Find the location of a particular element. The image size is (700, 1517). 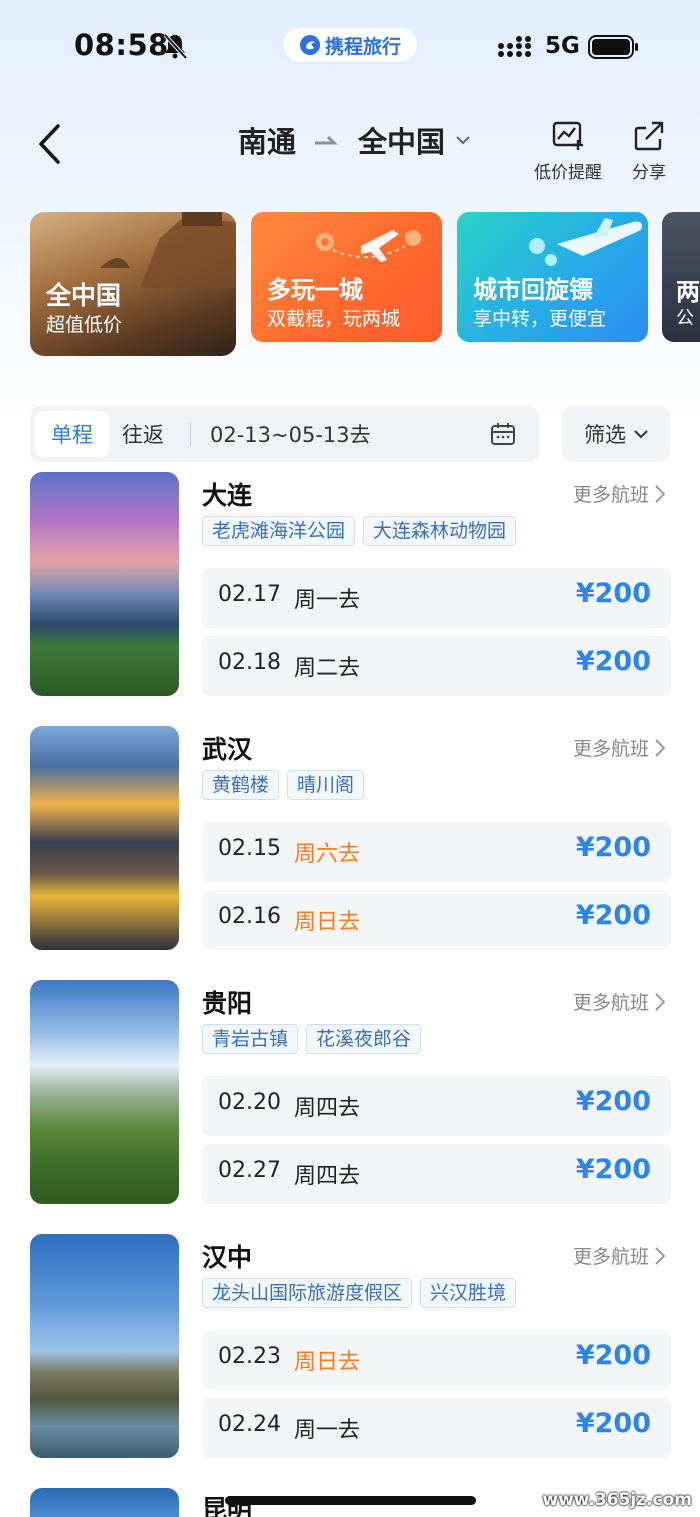

flight-date: 02.17 is located at coordinates (249, 594).